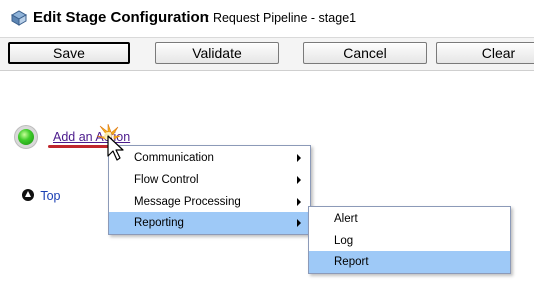 Image resolution: width=534 pixels, height=299 pixels. What do you see at coordinates (346, 219) in the screenshot?
I see `submenu-item-label: Alert` at bounding box center [346, 219].